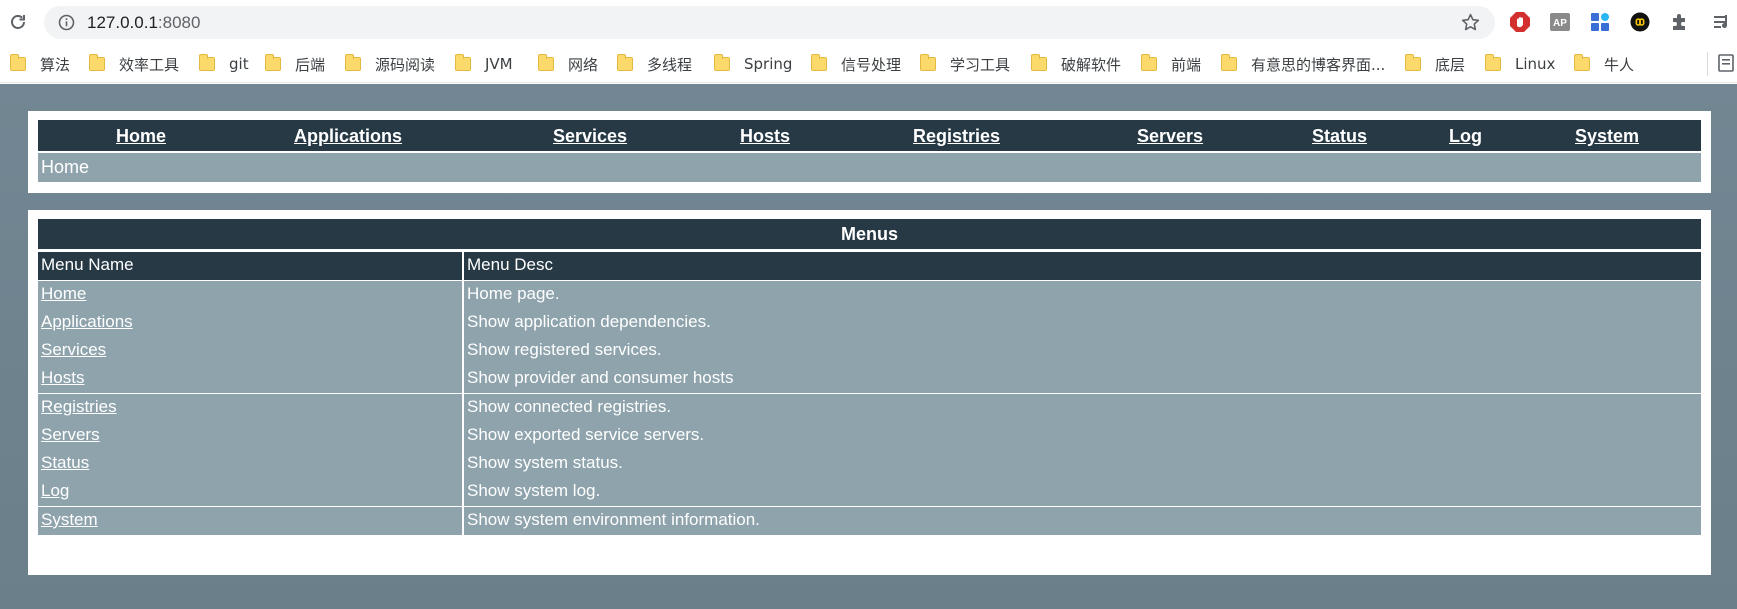 The height and width of the screenshot is (609, 1737). Describe the element at coordinates (69, 519) in the screenshot. I see `menu-link: System` at that location.